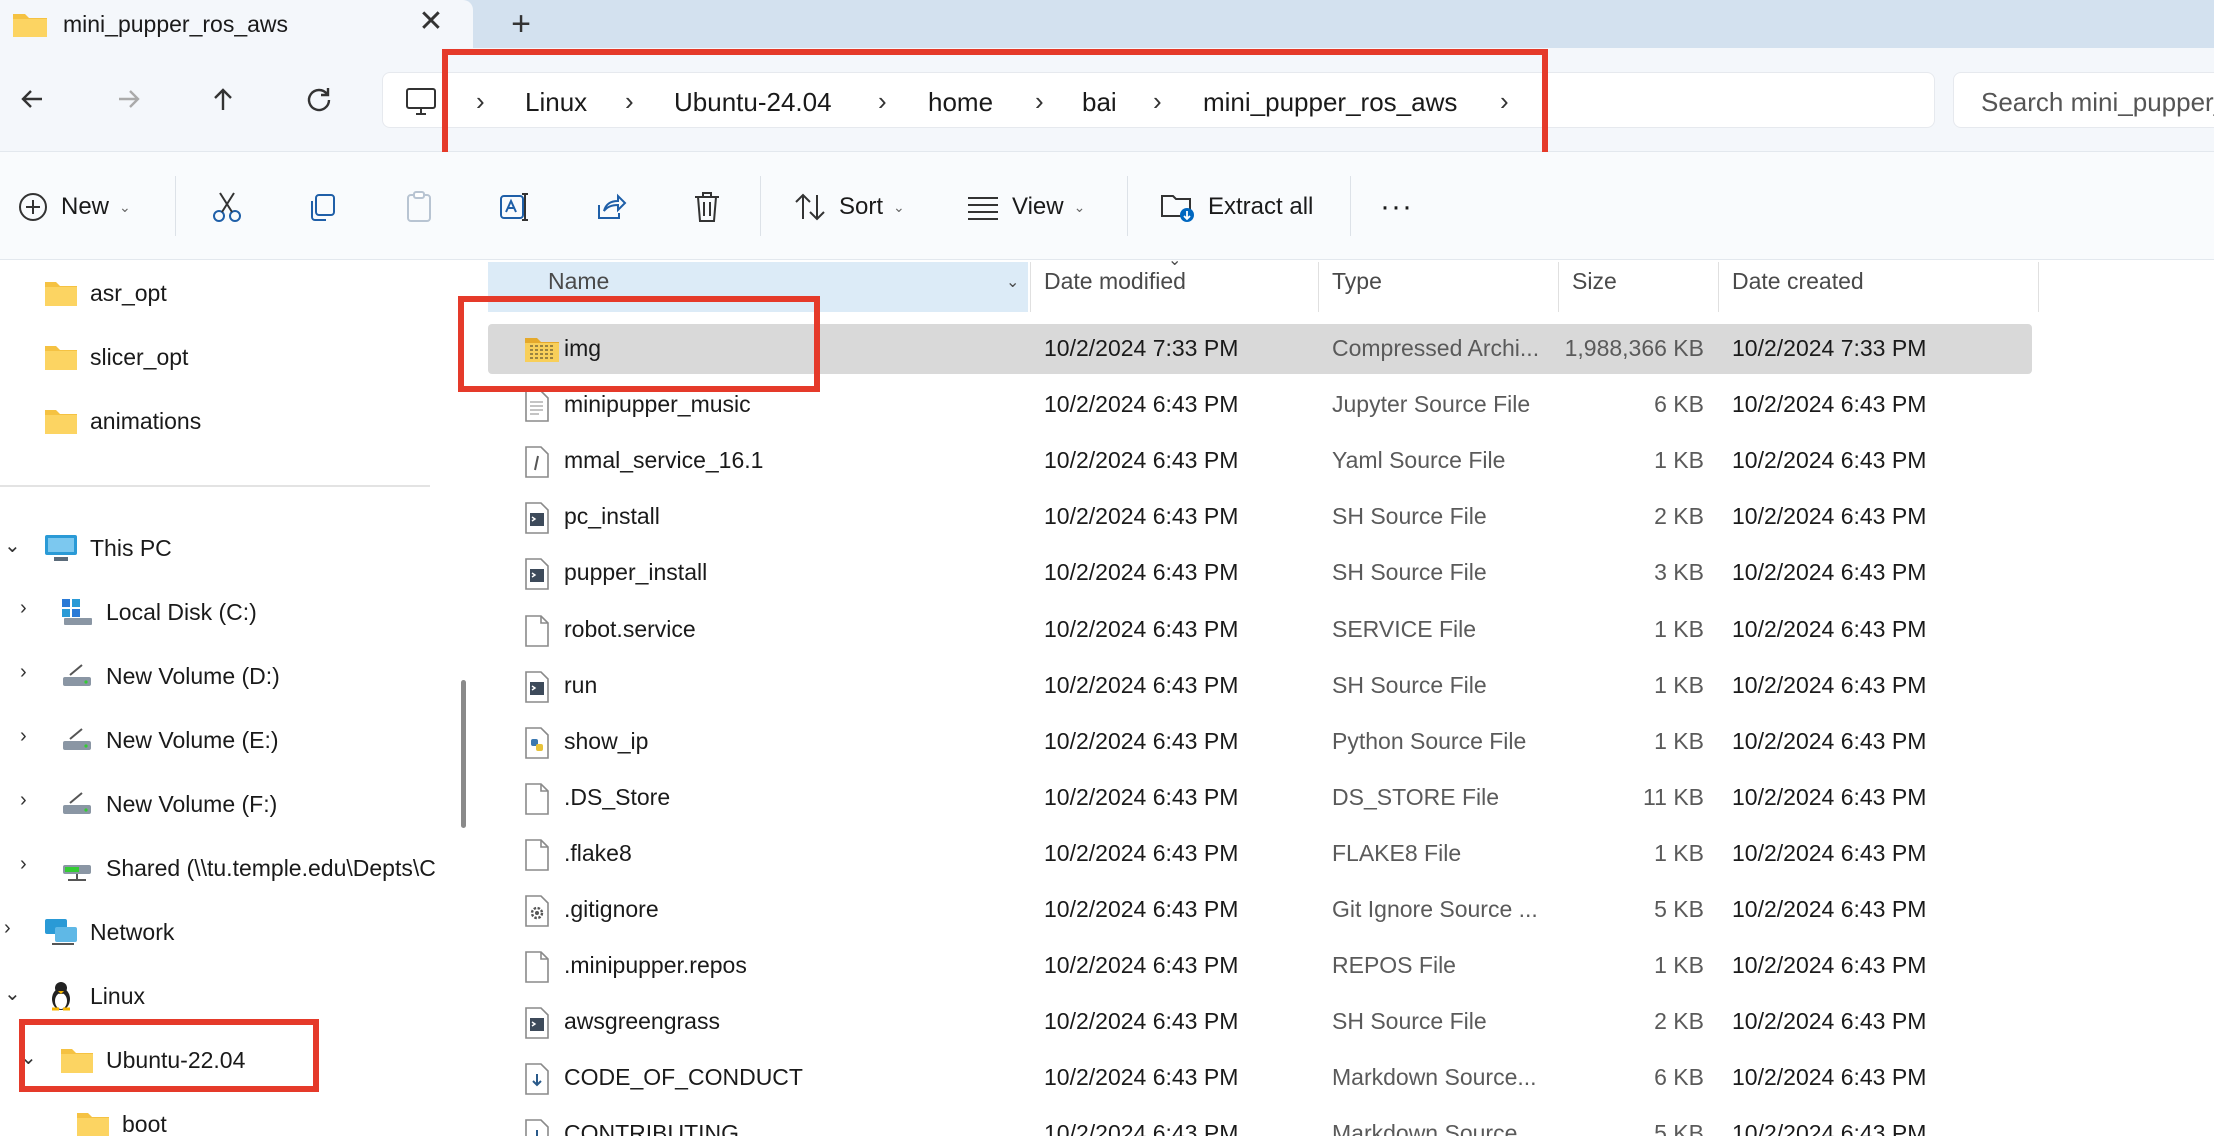  Describe the element at coordinates (116, 357) in the screenshot. I see `sidebar-item-slicer-opt: slicer_opt` at that location.